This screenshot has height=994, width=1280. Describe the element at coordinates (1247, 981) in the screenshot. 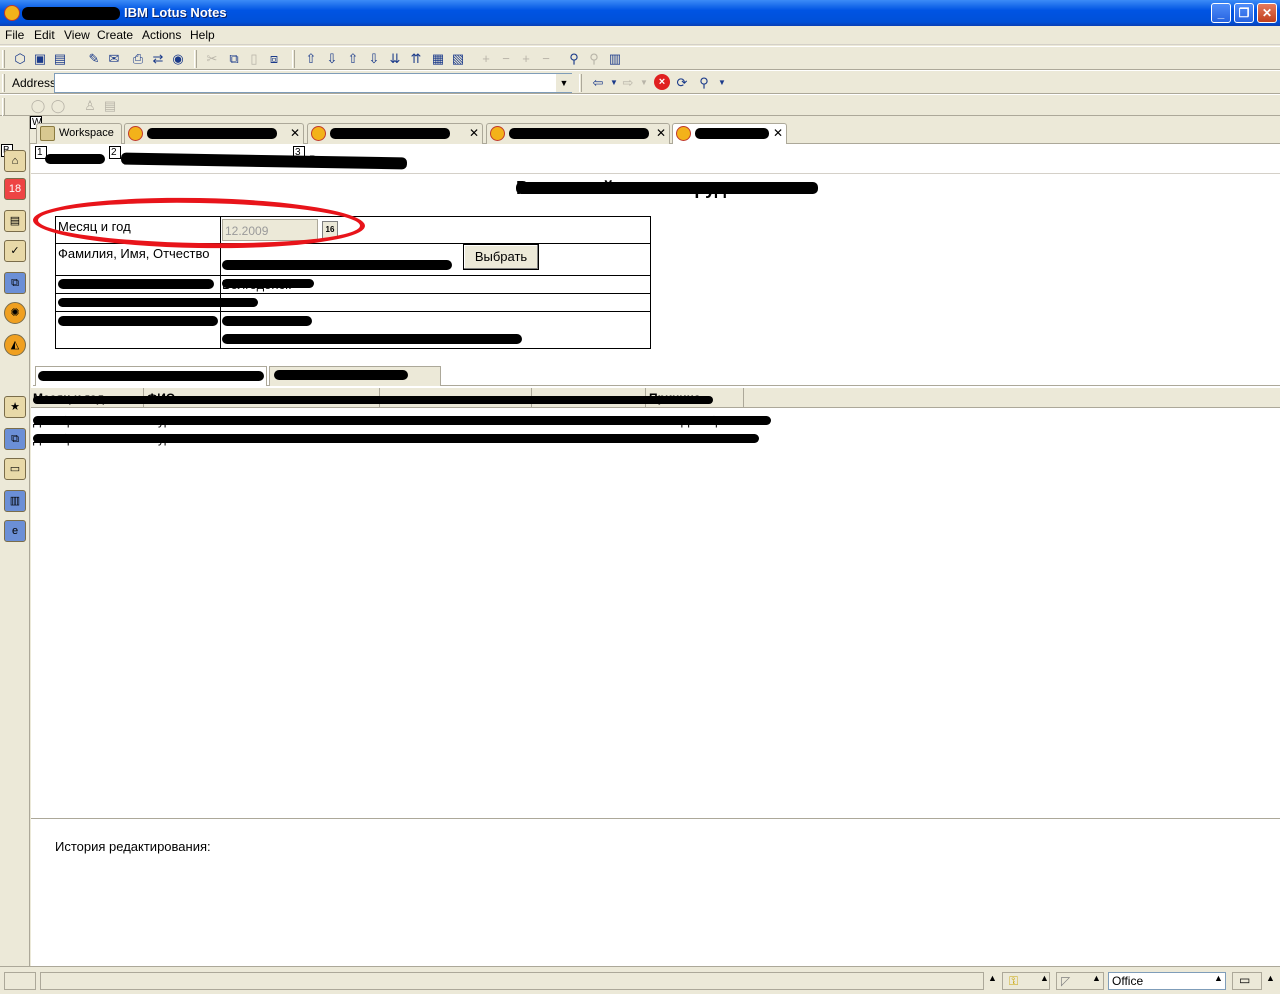

I see `mail-status-cell: ▭` at that location.